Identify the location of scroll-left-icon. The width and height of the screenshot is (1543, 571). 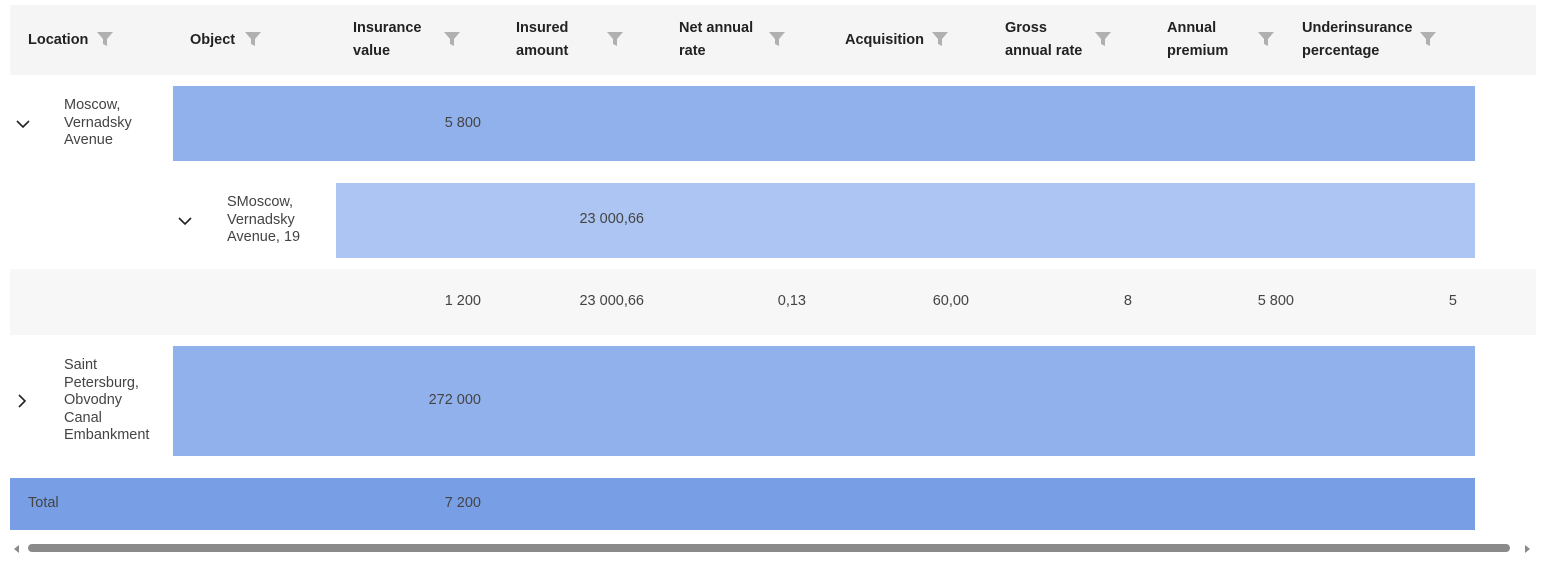
(17, 549).